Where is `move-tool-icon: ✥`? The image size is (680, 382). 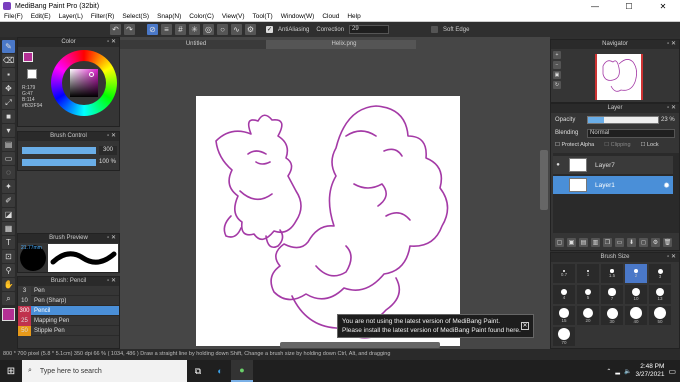 move-tool-icon: ✥ is located at coordinates (8, 88).